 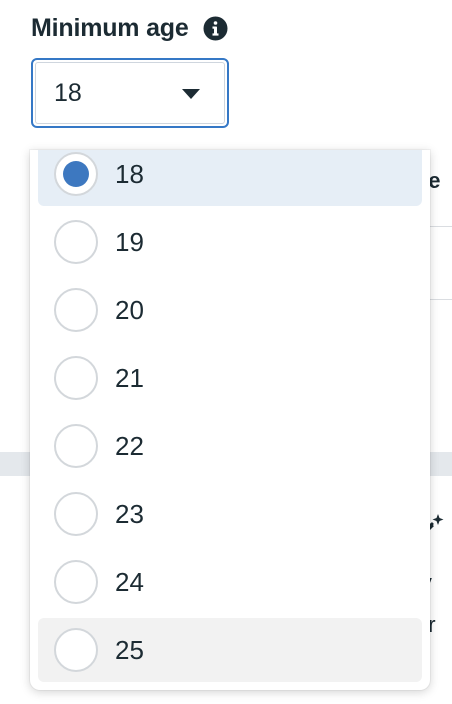 What do you see at coordinates (230, 178) in the screenshot?
I see `age-option: 18` at bounding box center [230, 178].